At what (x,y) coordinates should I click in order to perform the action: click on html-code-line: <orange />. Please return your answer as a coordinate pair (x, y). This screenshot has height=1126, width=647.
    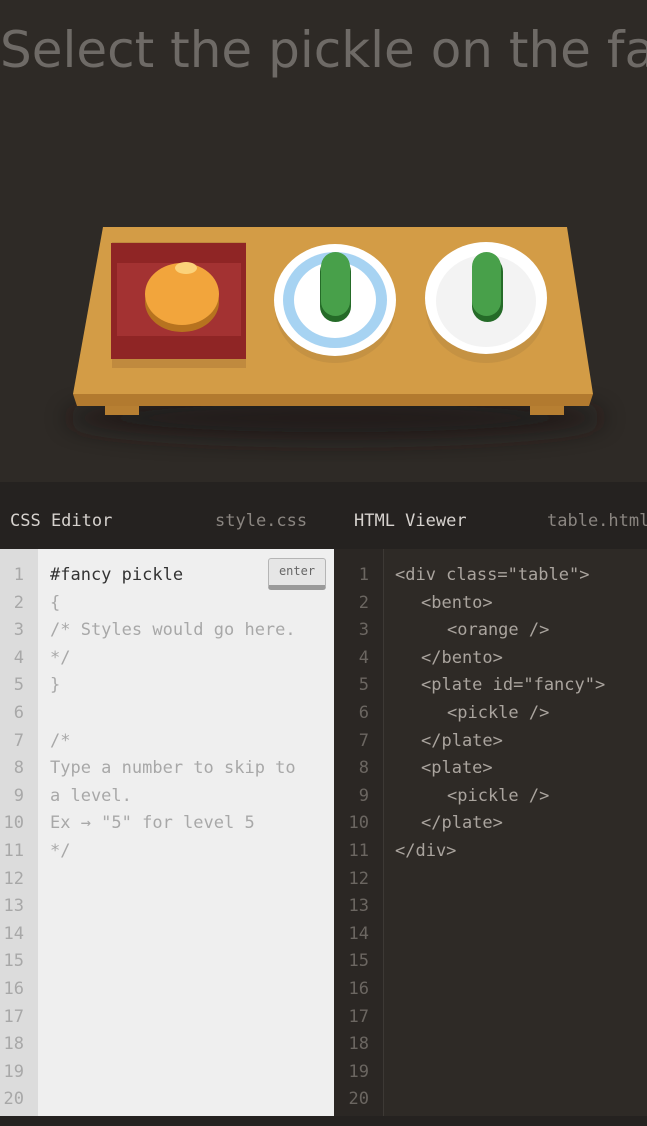
    Looking at the image, I should click on (498, 630).